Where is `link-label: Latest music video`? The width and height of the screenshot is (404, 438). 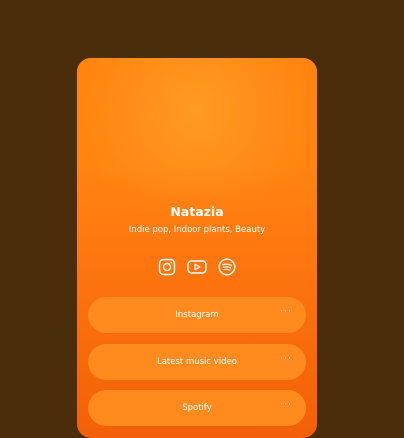 link-label: Latest music video is located at coordinates (197, 362).